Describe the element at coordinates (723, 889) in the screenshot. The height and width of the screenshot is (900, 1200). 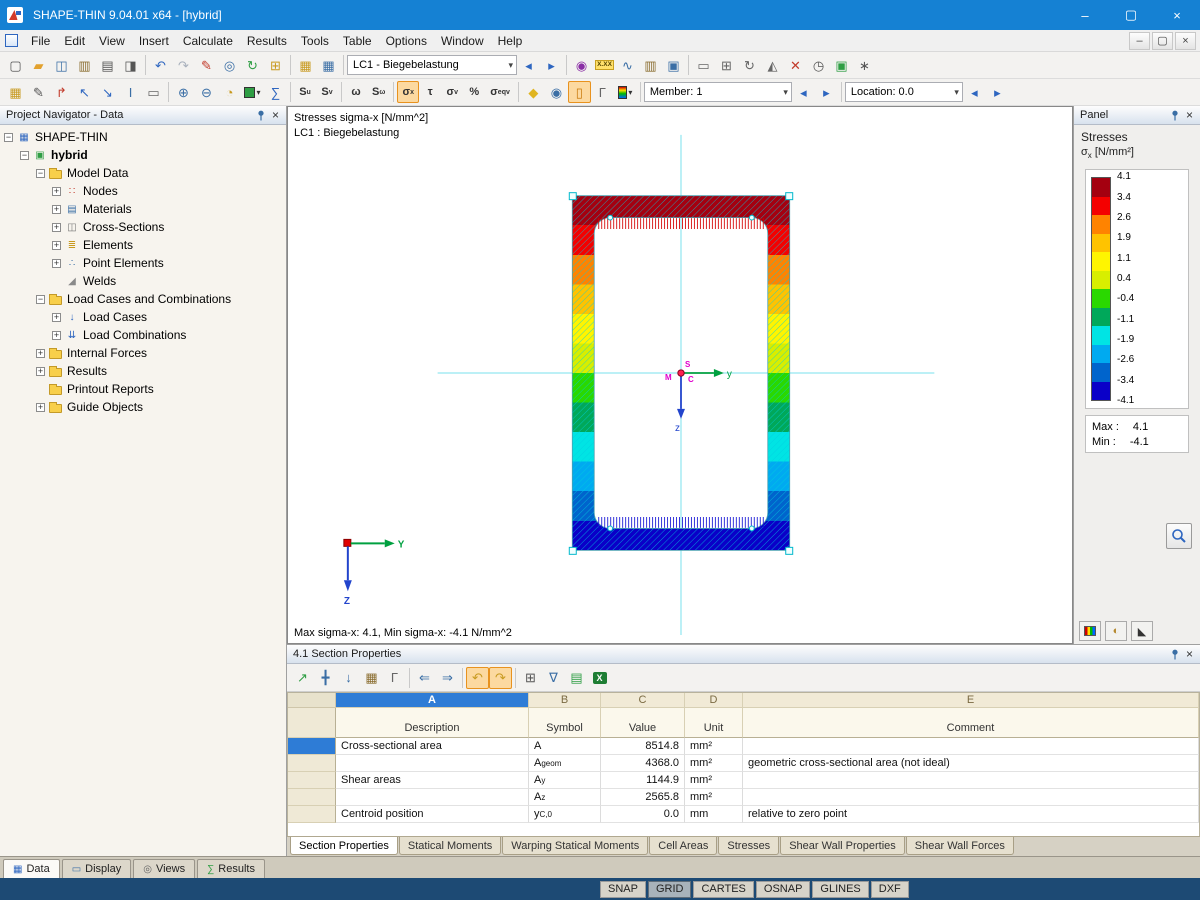
I see `status-toggle-cartes: CARTES` at that location.